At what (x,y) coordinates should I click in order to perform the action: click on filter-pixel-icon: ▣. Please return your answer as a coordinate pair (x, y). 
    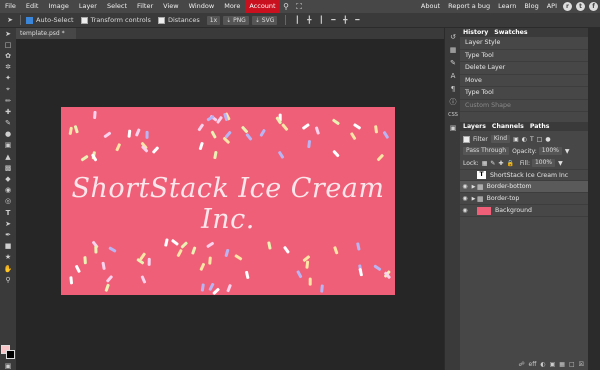
    Looking at the image, I should click on (516, 139).